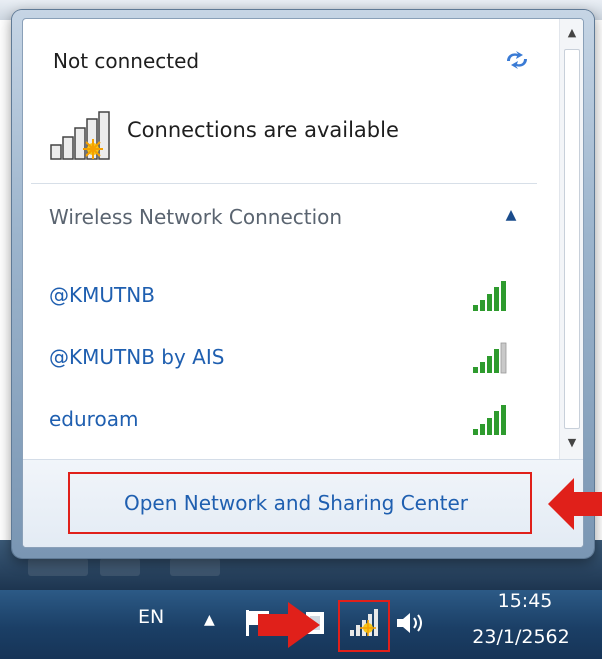 The width and height of the screenshot is (602, 659). Describe the element at coordinates (291, 421) in the screenshot. I see `network-item-eduroam: eduroam` at that location.